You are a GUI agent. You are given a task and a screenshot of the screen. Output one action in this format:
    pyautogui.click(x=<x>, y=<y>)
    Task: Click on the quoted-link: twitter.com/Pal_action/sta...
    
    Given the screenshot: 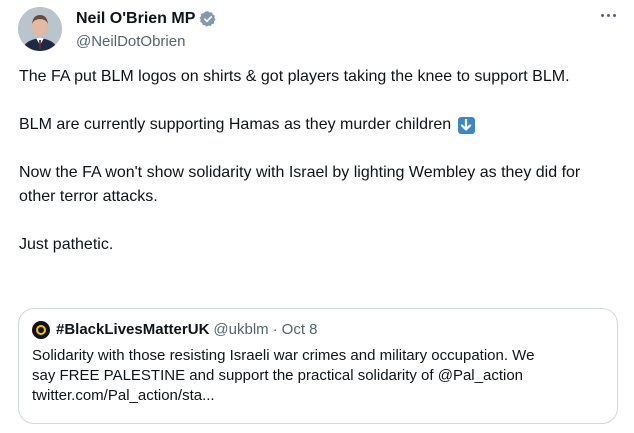 What is the action you would take?
    pyautogui.click(x=318, y=396)
    